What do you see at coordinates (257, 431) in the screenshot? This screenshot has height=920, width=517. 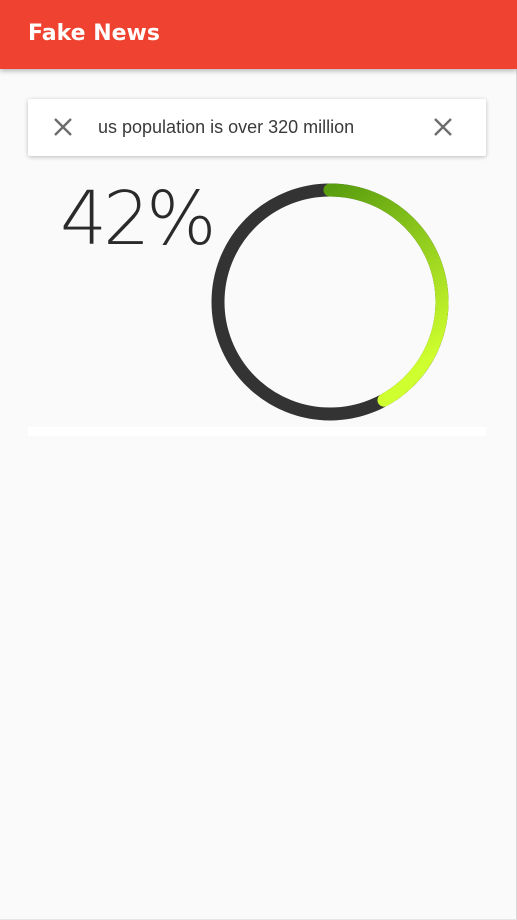 I see `result-divider` at bounding box center [257, 431].